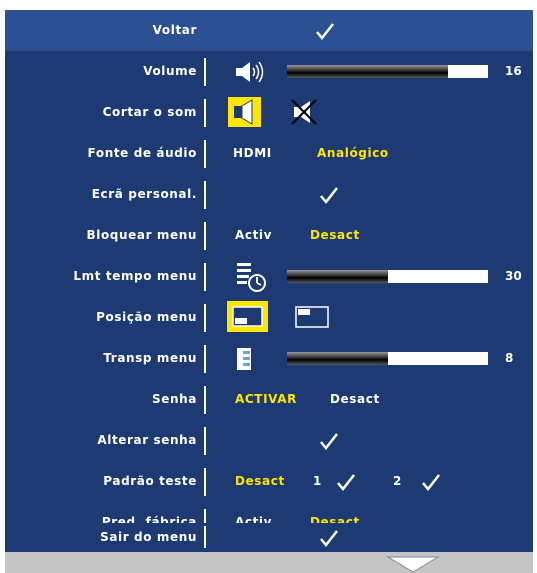  What do you see at coordinates (513, 71) in the screenshot?
I see `volume-value: 16` at bounding box center [513, 71].